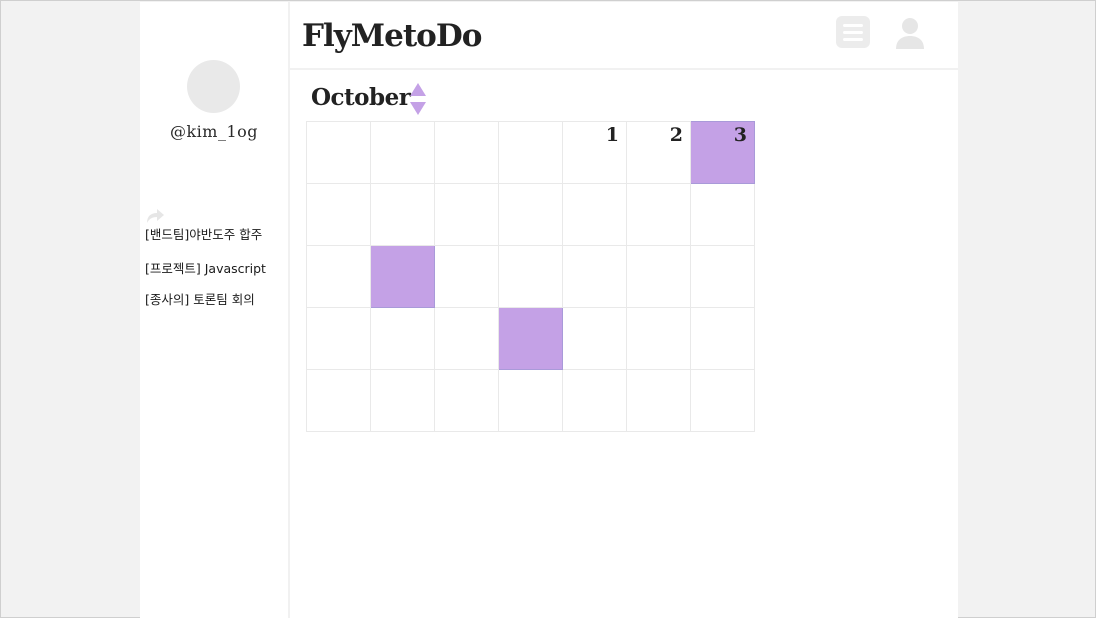 This screenshot has width=1096, height=618. What do you see at coordinates (392, 36) in the screenshot?
I see `app-title: FlyMetoDo` at bounding box center [392, 36].